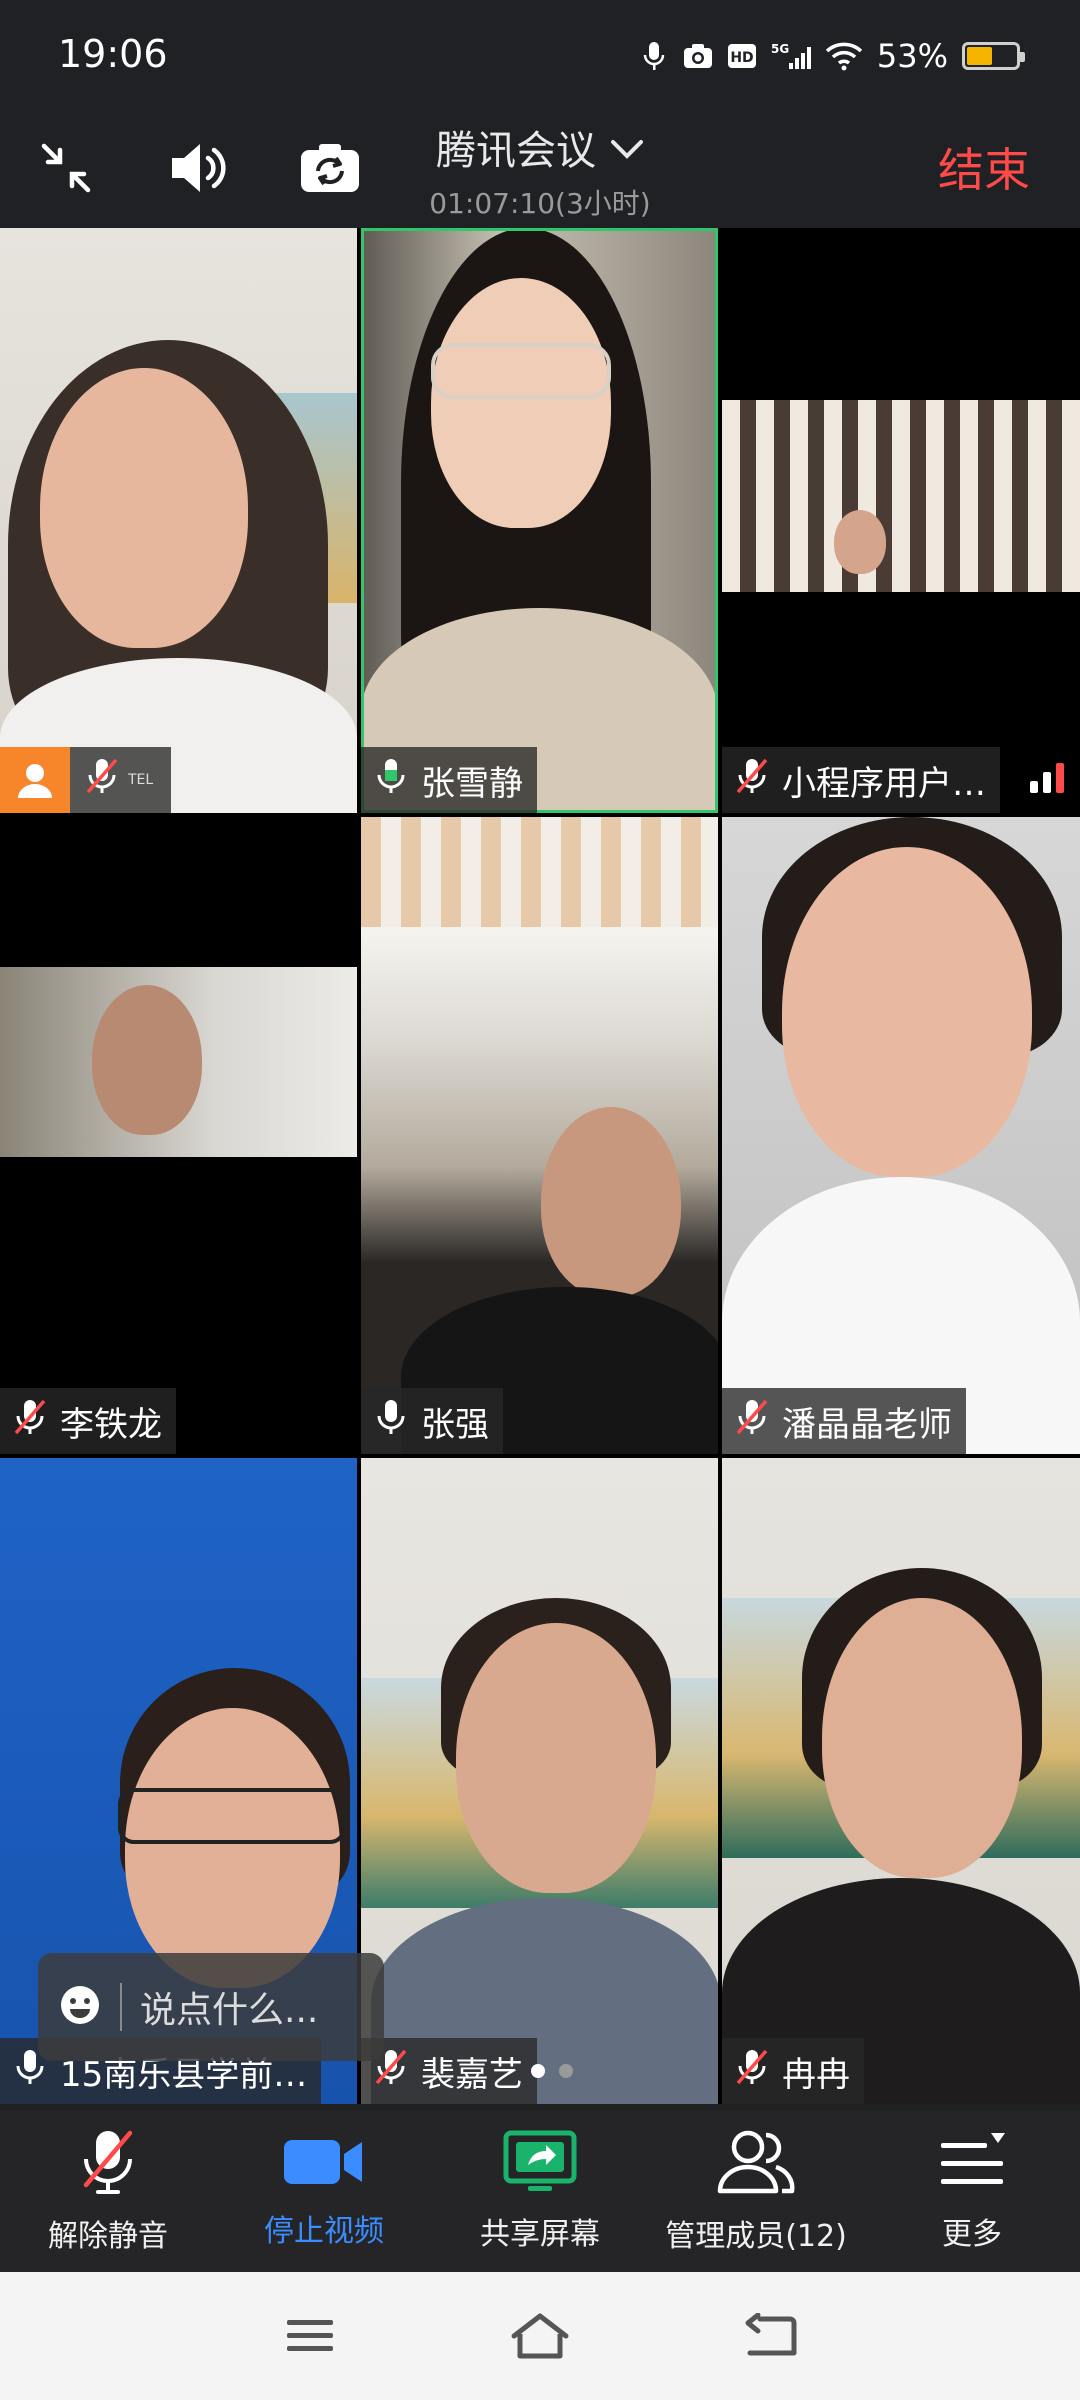 The image size is (1080, 2400). I want to click on participant-label: 冉冉, so click(793, 2071).